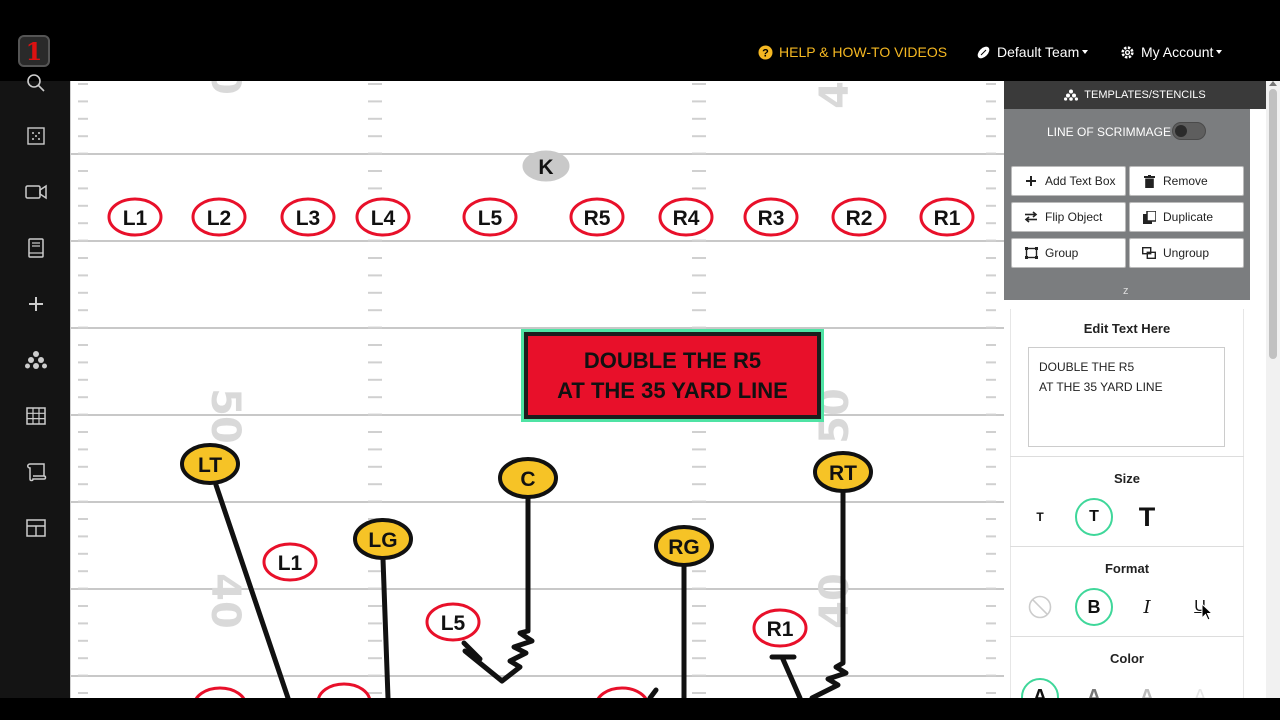 The height and width of the screenshot is (720, 1280). I want to click on templates-icon, so click(36, 360).